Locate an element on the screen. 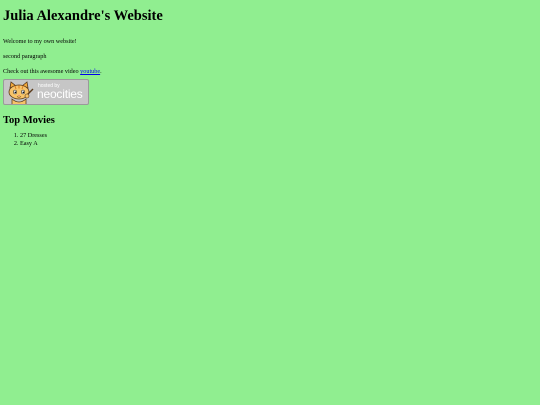  second-paragraph: second paragraph is located at coordinates (25, 56).